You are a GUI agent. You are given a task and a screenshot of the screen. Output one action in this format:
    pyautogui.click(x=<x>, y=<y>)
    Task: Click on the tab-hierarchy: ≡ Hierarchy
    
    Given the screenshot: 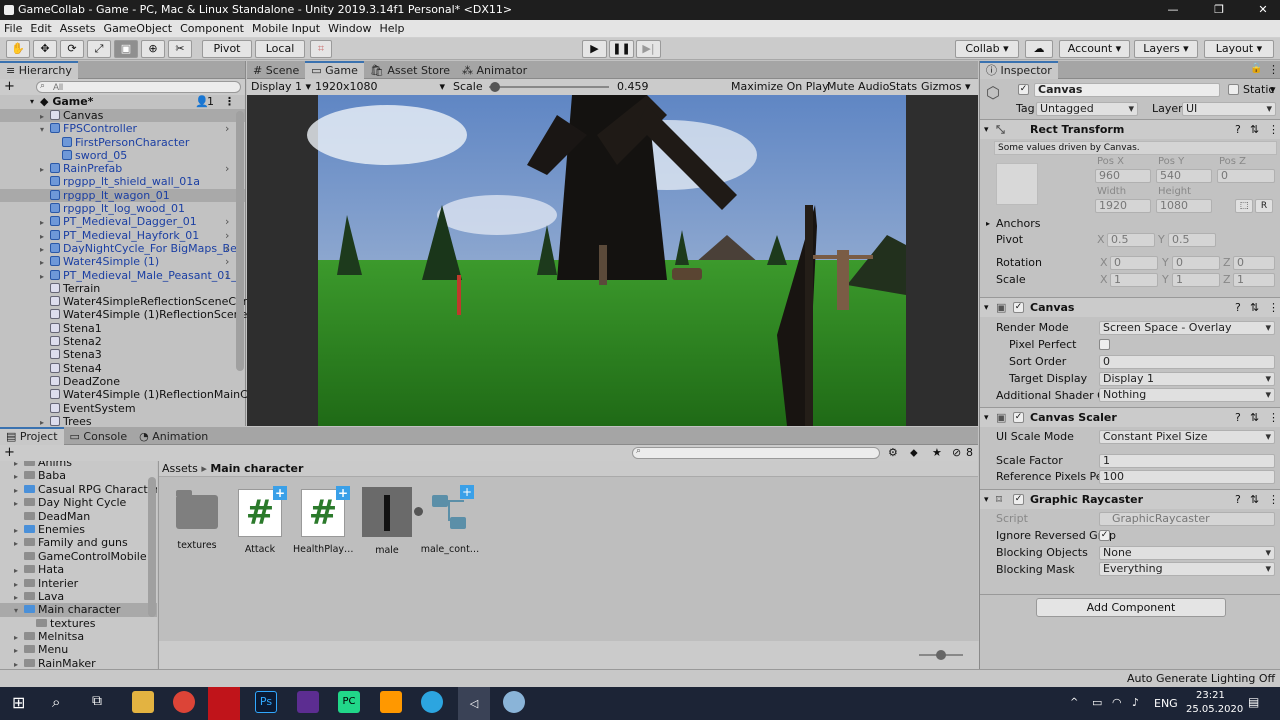 What is the action you would take?
    pyautogui.click(x=39, y=70)
    